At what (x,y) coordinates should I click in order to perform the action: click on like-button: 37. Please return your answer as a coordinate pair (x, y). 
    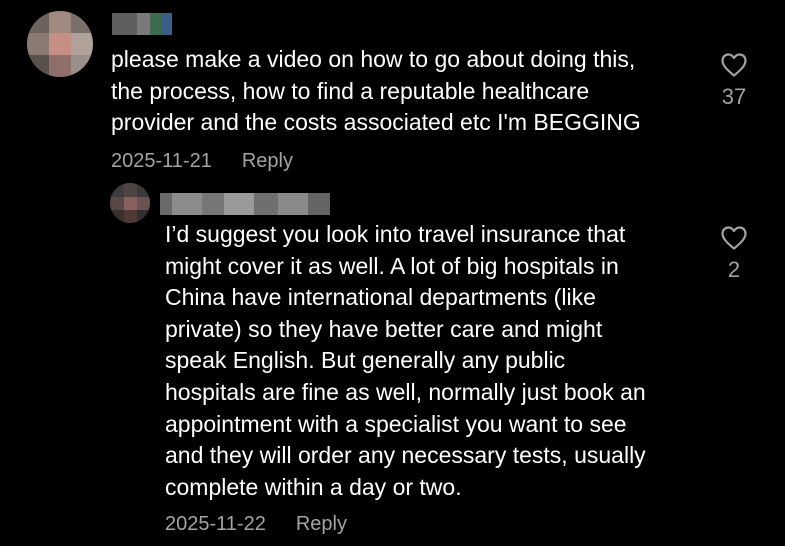
    Looking at the image, I should click on (734, 81).